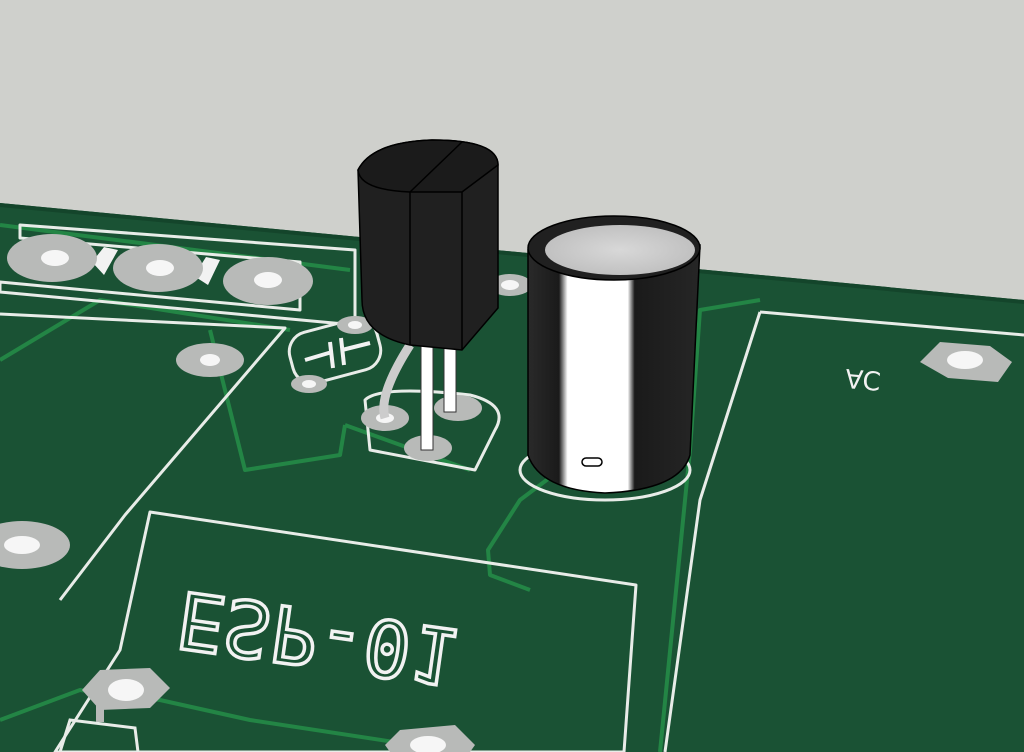 This screenshot has width=1024, height=752. I want to click on electrolytic-capacitor, so click(614, 354).